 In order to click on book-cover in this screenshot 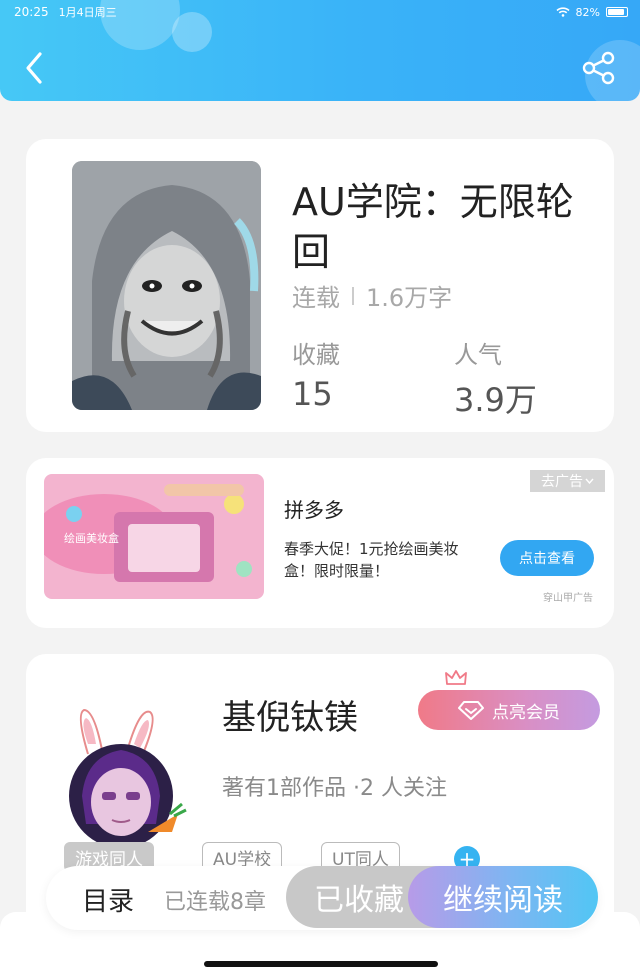, I will do `click(166, 285)`.